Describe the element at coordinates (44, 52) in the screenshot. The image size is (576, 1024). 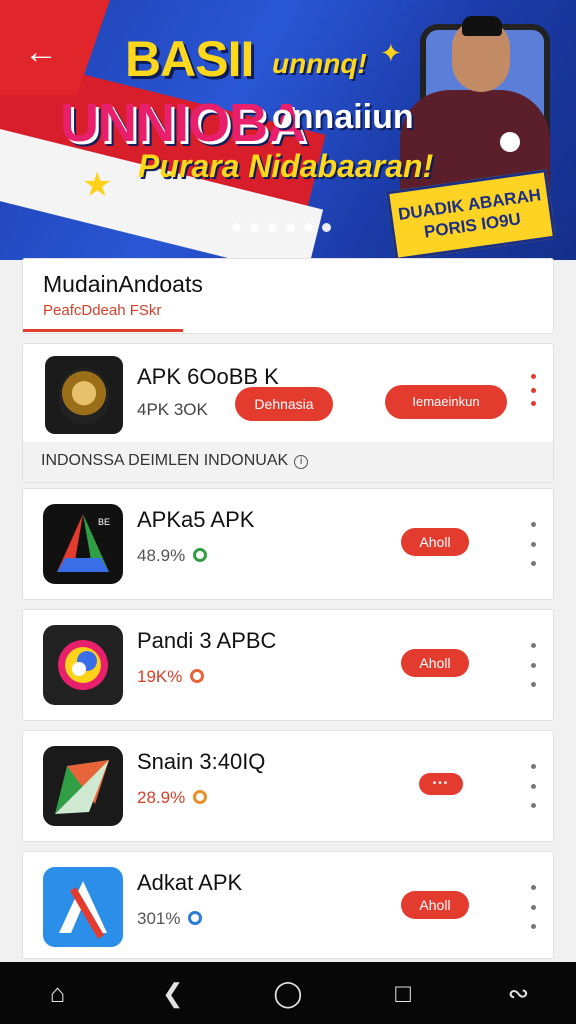
I see `back-arrow-icon: ←` at that location.